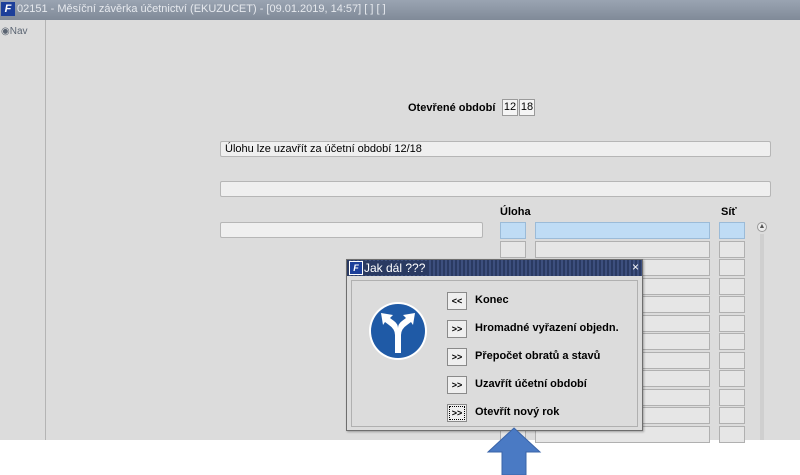 This screenshot has width=800, height=475. I want to click on close-icon: ×, so click(635, 267).